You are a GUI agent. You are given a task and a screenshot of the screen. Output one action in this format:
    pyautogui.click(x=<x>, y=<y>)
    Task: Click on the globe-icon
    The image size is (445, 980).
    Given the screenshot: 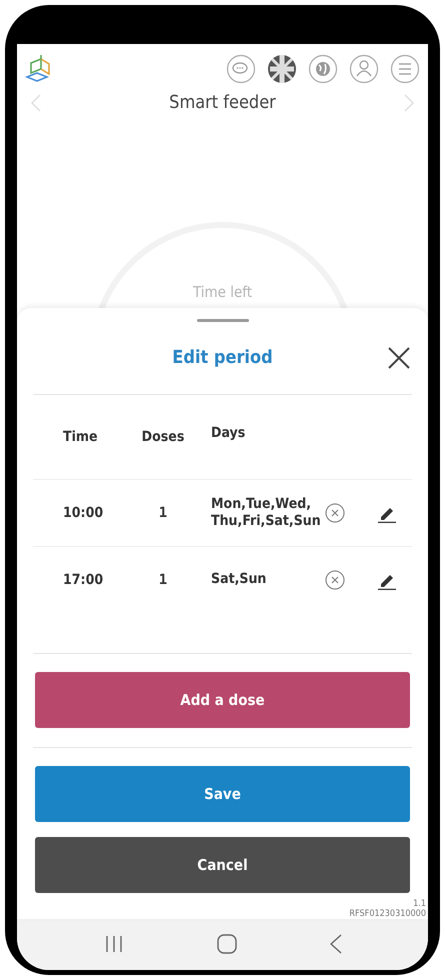 What is the action you would take?
    pyautogui.click(x=323, y=69)
    